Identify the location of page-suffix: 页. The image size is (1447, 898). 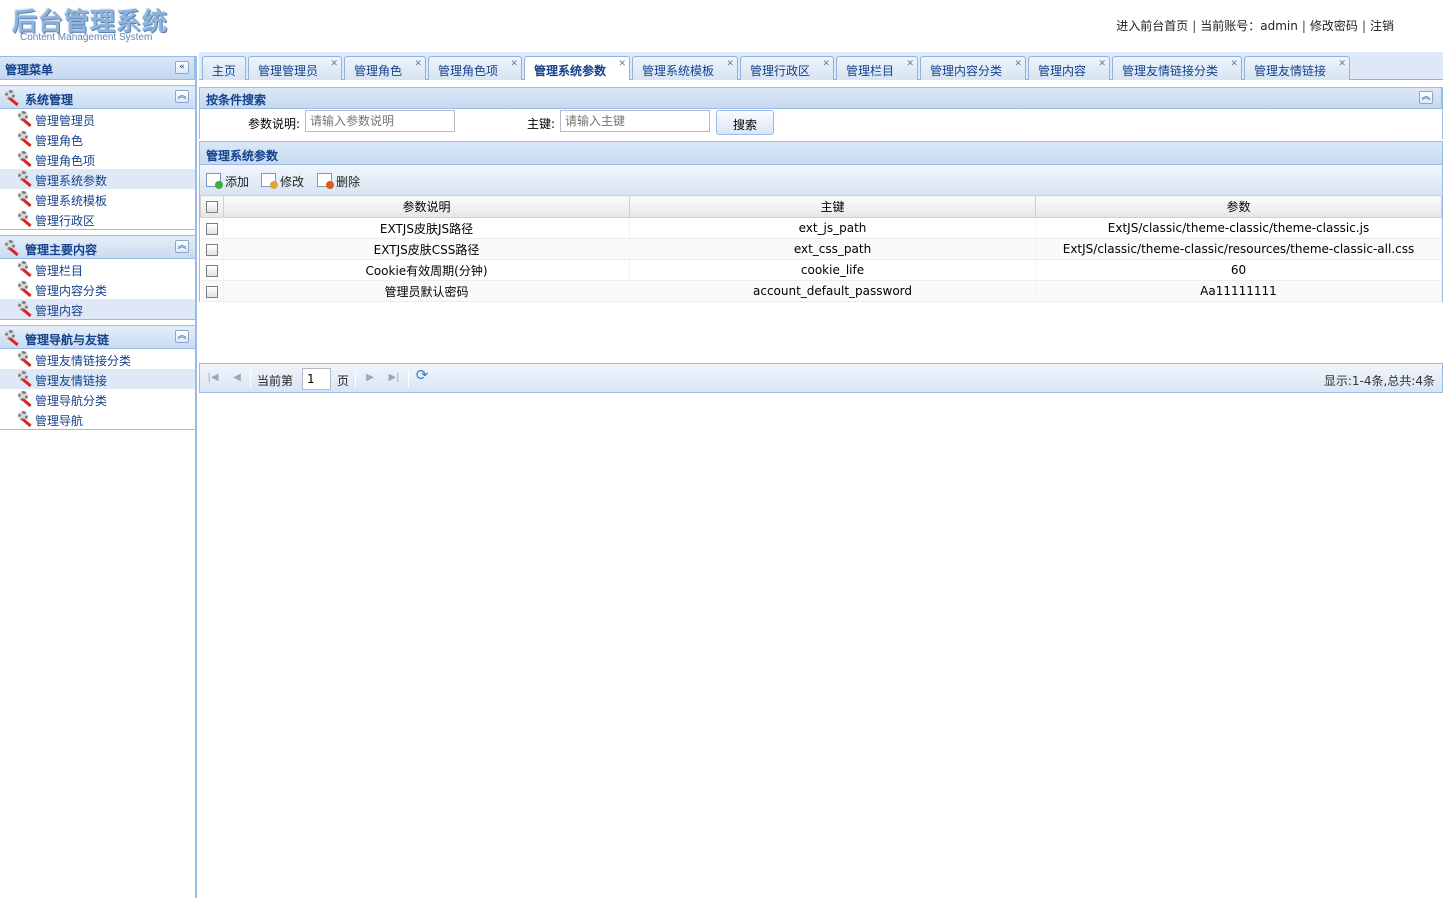
(343, 381).